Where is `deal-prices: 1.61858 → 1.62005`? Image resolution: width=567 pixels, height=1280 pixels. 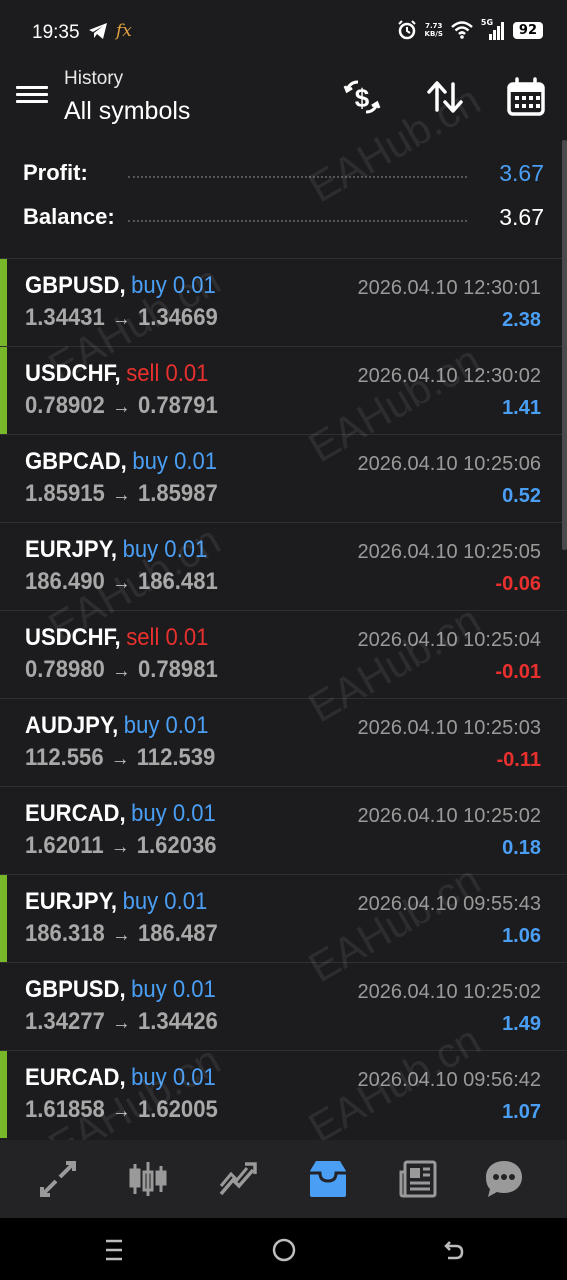 deal-prices: 1.61858 → 1.62005 is located at coordinates (121, 1110).